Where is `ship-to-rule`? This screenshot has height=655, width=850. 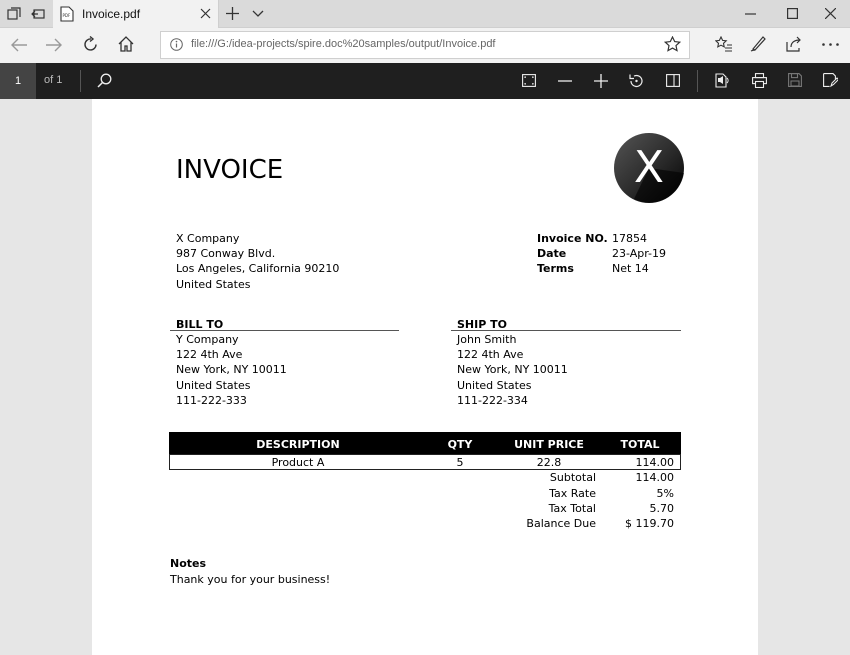 ship-to-rule is located at coordinates (566, 330).